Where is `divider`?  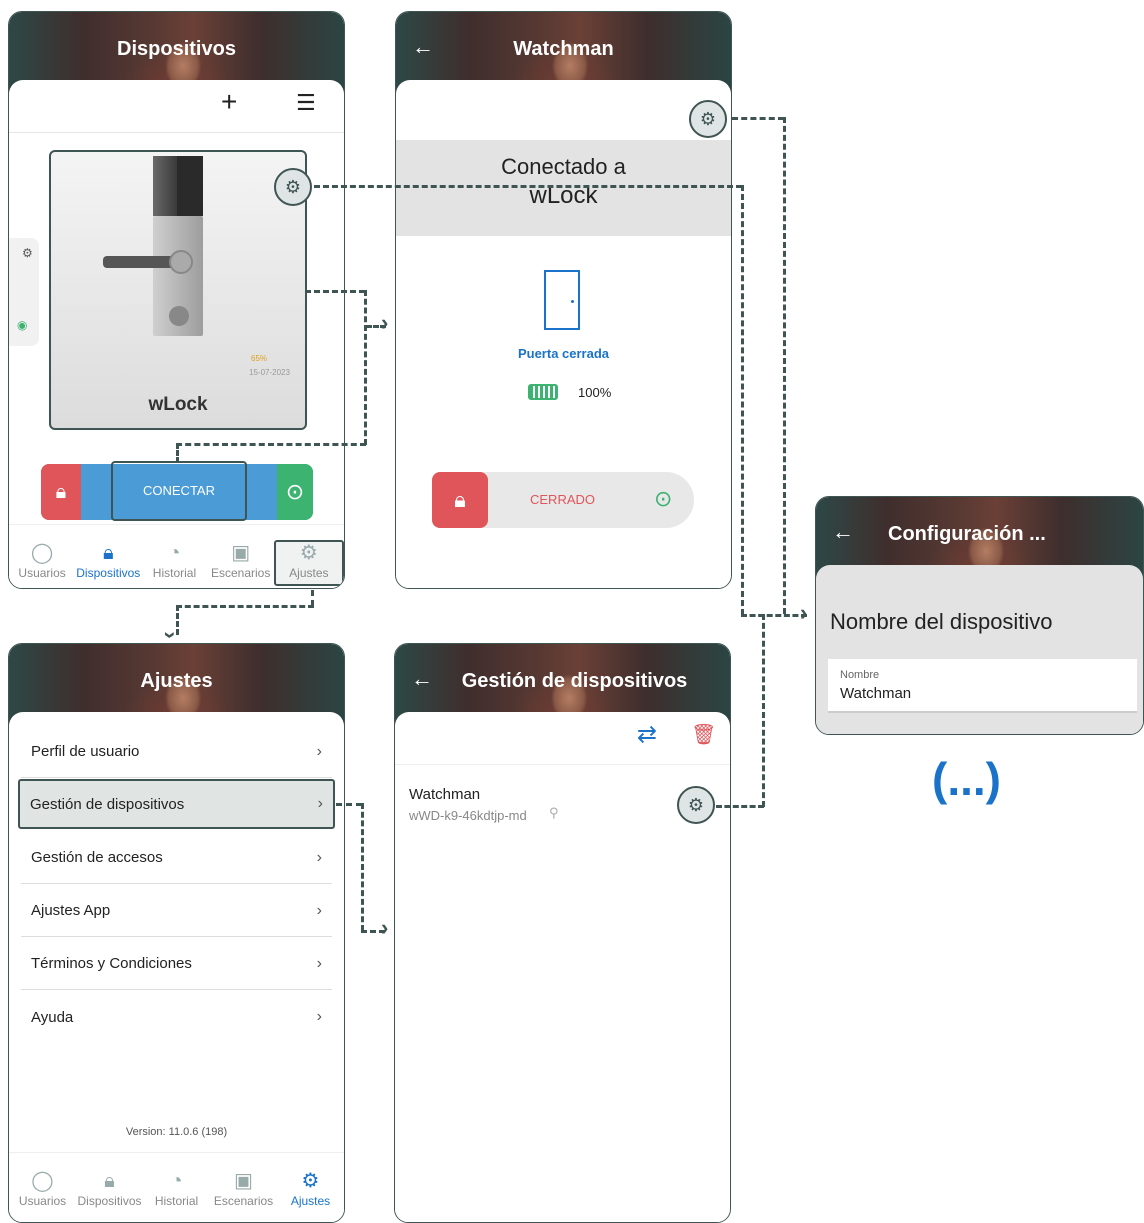 divider is located at coordinates (562, 764).